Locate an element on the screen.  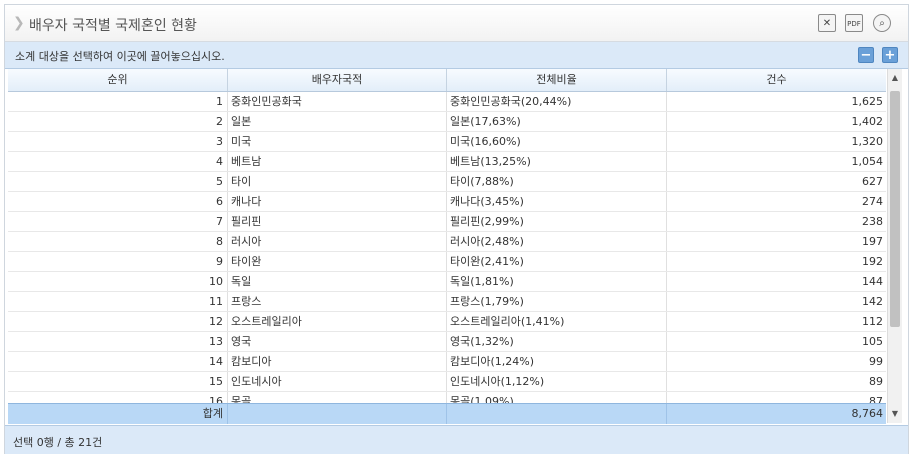
nationality-cell: 독일 is located at coordinates (337, 281).